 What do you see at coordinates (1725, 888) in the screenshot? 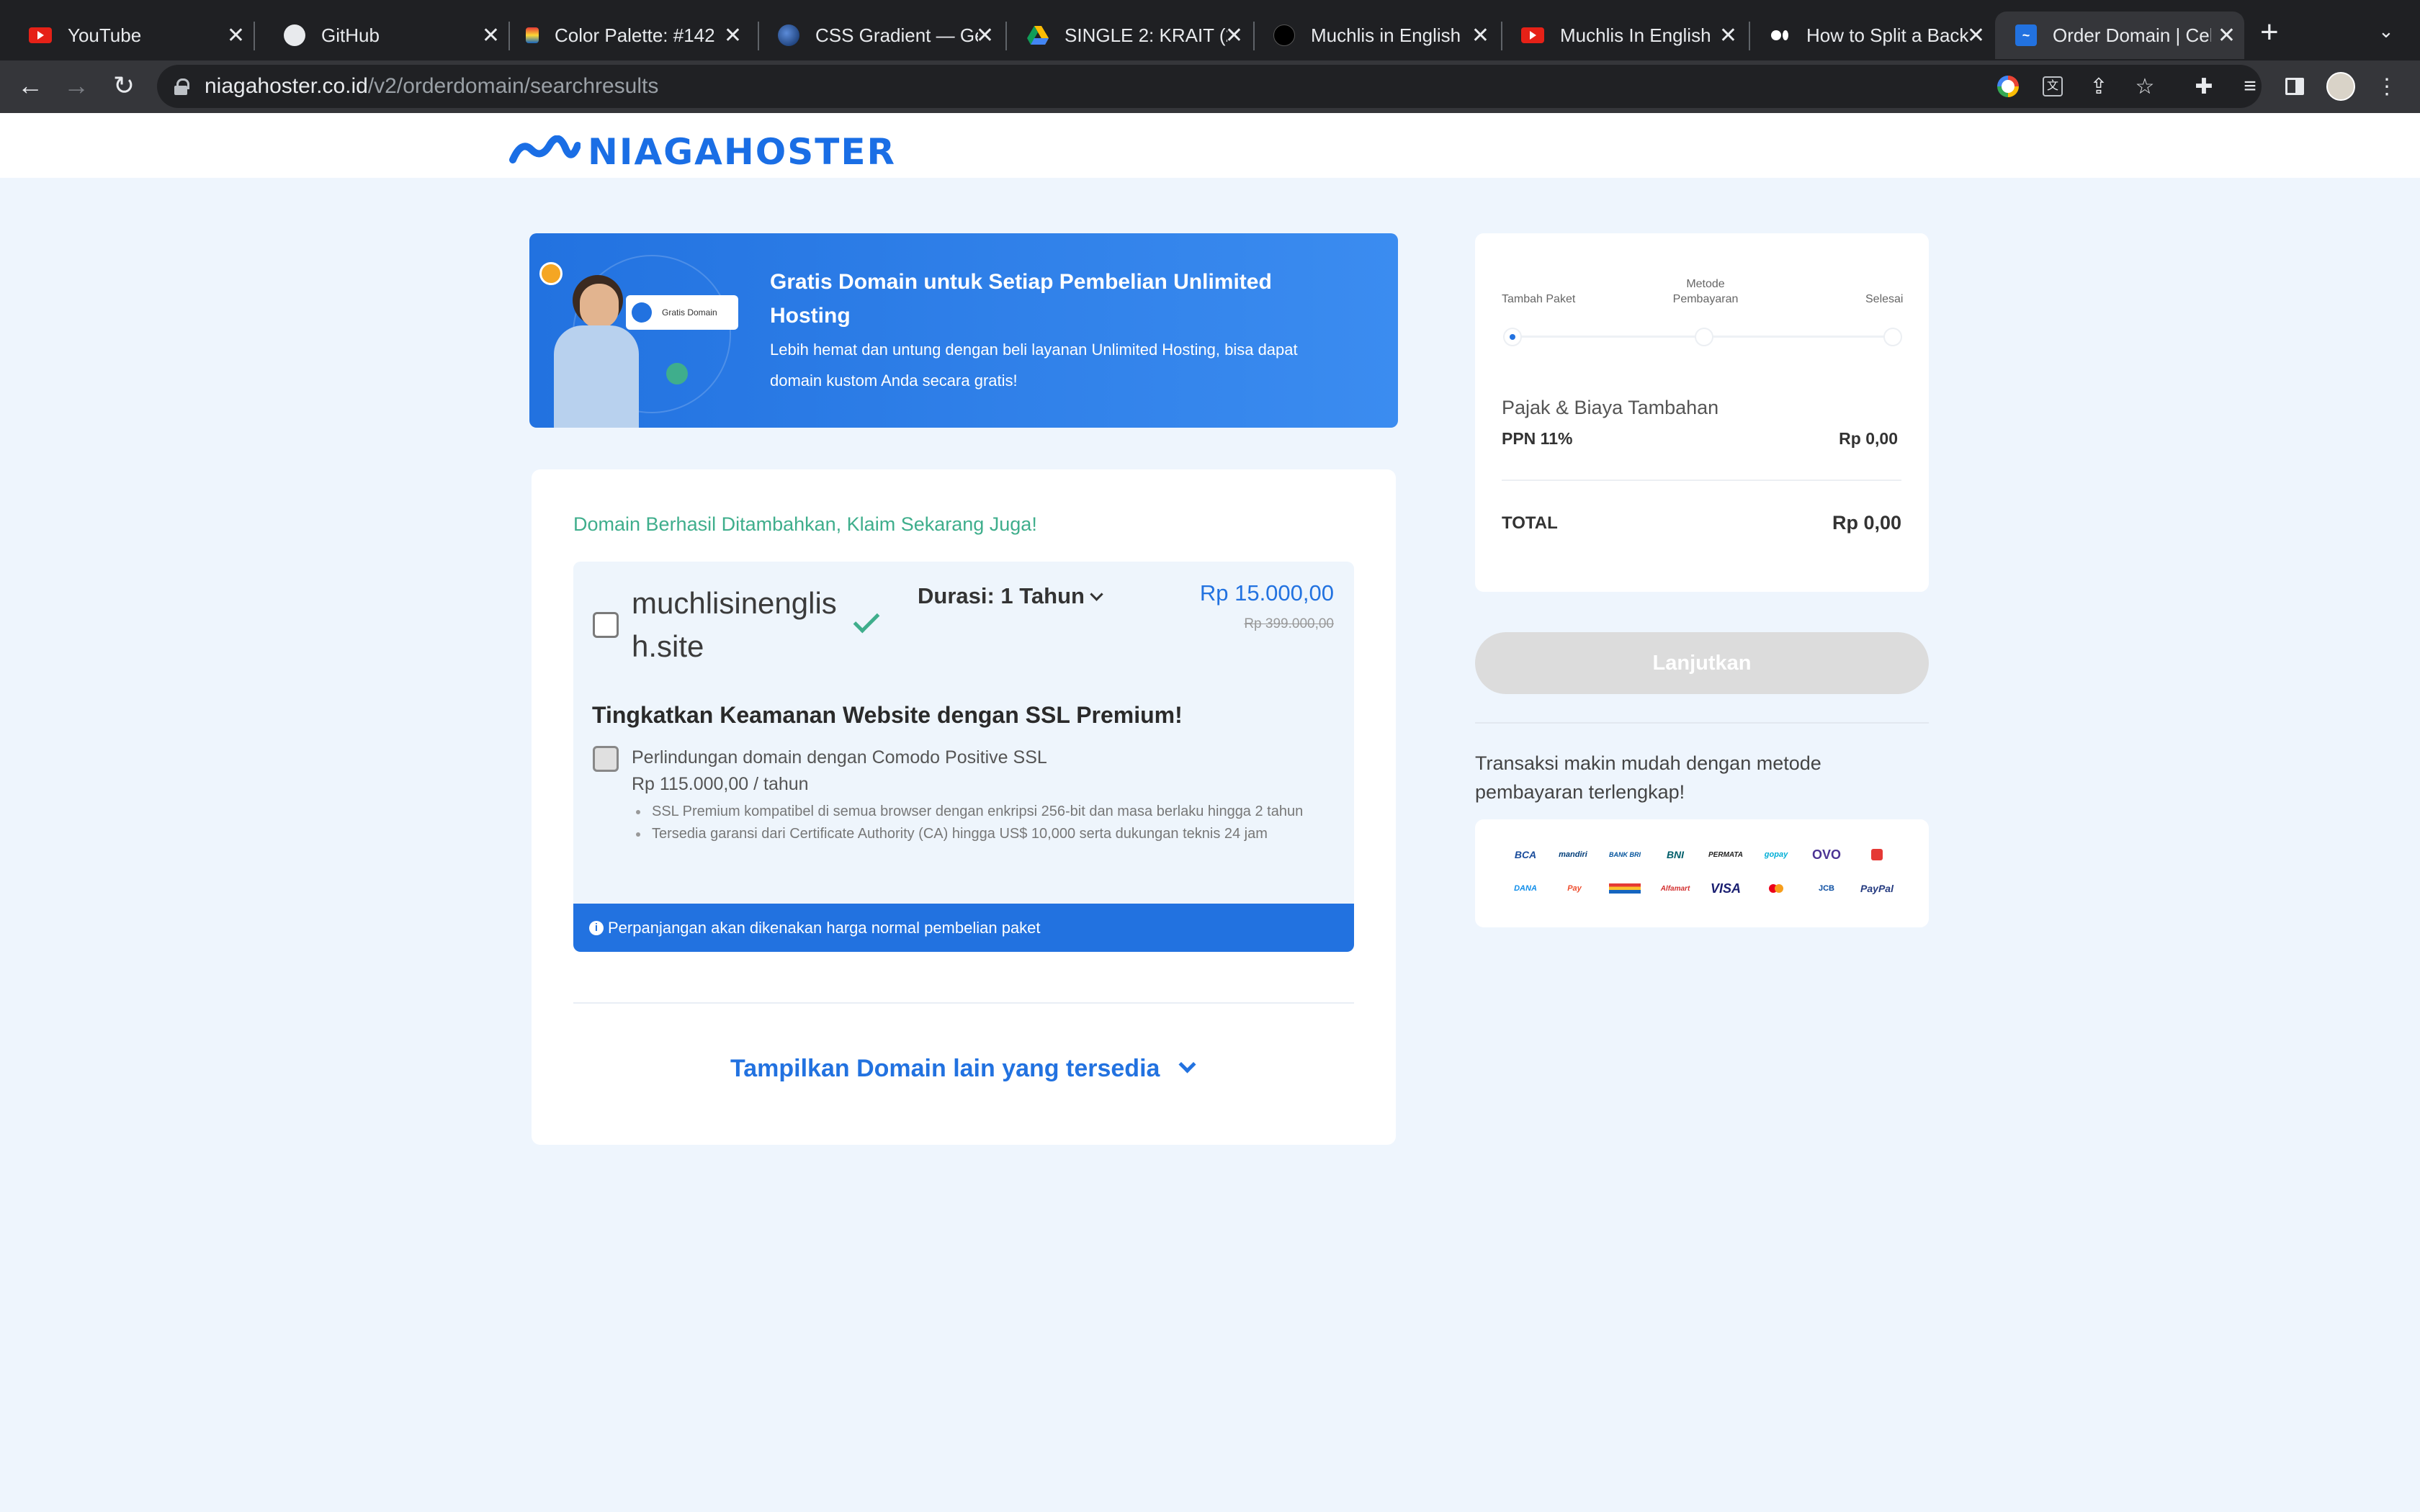
I see `visa-logo: VISA` at bounding box center [1725, 888].